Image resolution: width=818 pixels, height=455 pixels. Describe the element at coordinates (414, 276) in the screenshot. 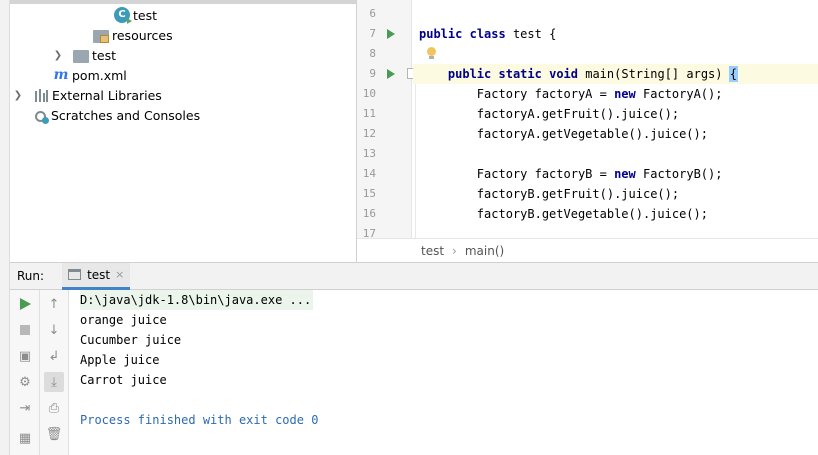

I see `run-window-header: Run: test ×` at that location.